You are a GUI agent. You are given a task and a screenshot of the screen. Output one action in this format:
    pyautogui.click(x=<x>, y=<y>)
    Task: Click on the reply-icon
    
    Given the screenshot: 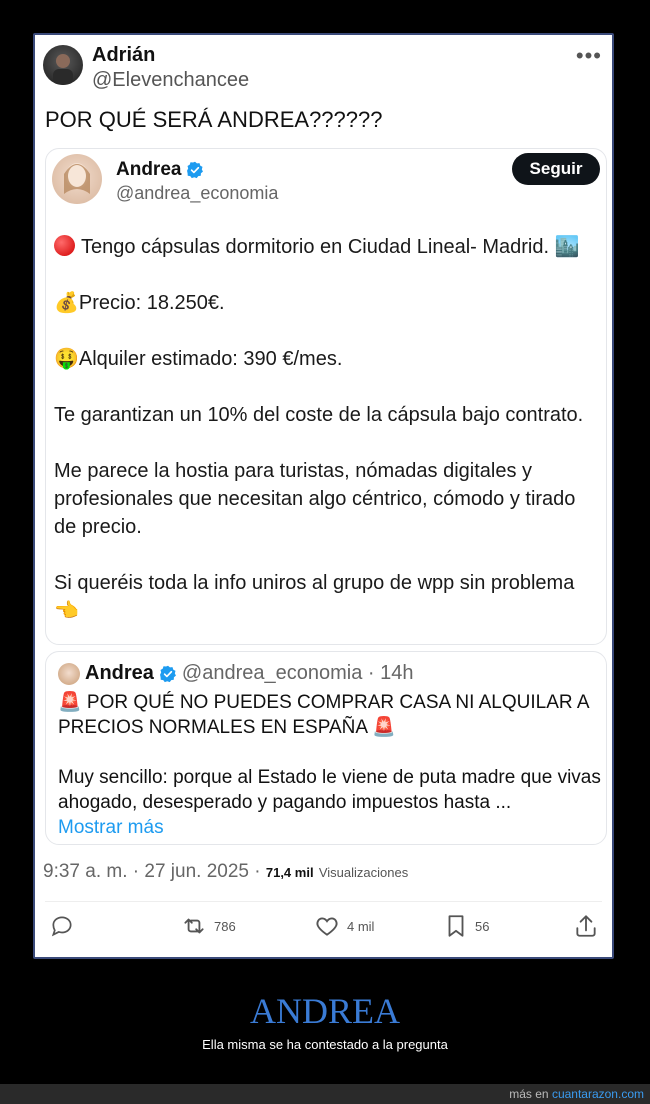 What is the action you would take?
    pyautogui.click(x=61, y=926)
    